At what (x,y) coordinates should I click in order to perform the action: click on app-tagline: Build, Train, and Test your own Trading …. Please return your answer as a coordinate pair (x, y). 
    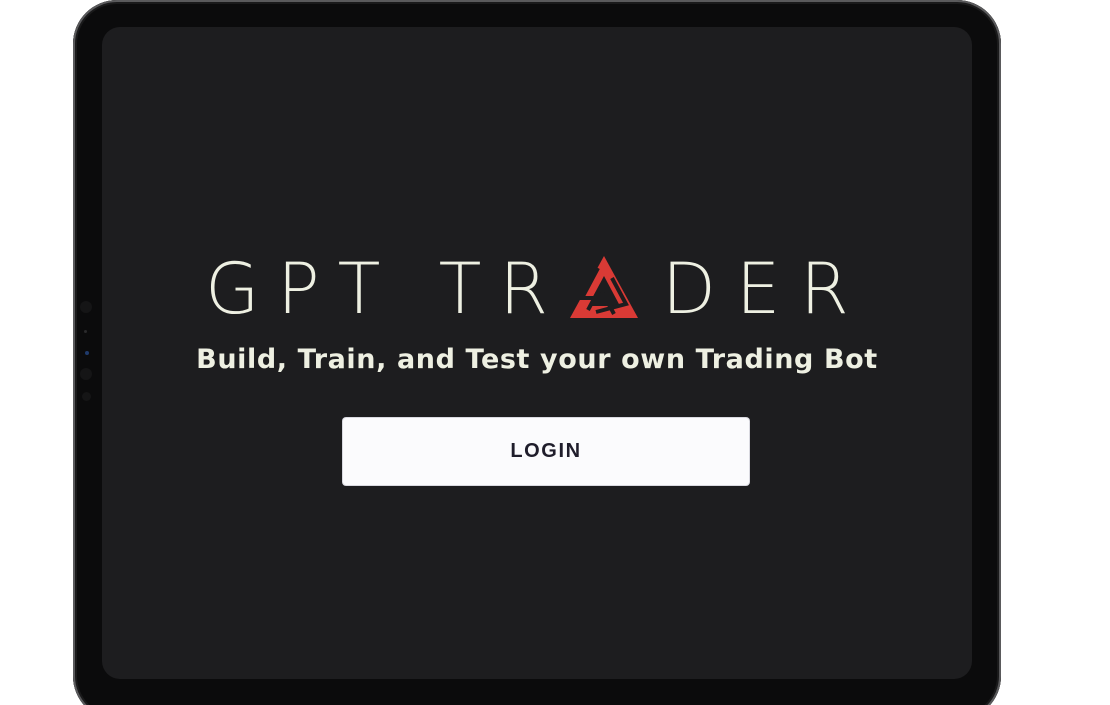
    Looking at the image, I should click on (537, 359).